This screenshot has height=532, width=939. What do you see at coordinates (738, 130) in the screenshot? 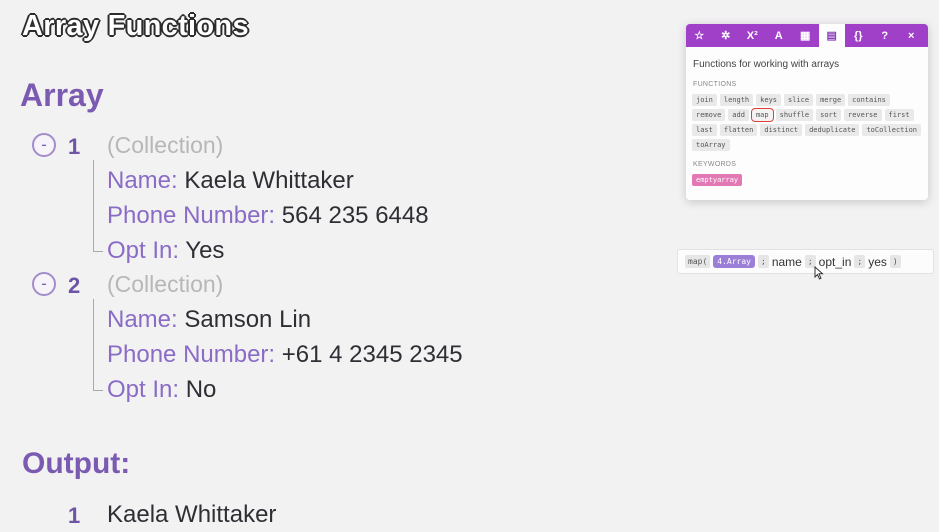
I see `function-chip-flatten: flatten` at bounding box center [738, 130].